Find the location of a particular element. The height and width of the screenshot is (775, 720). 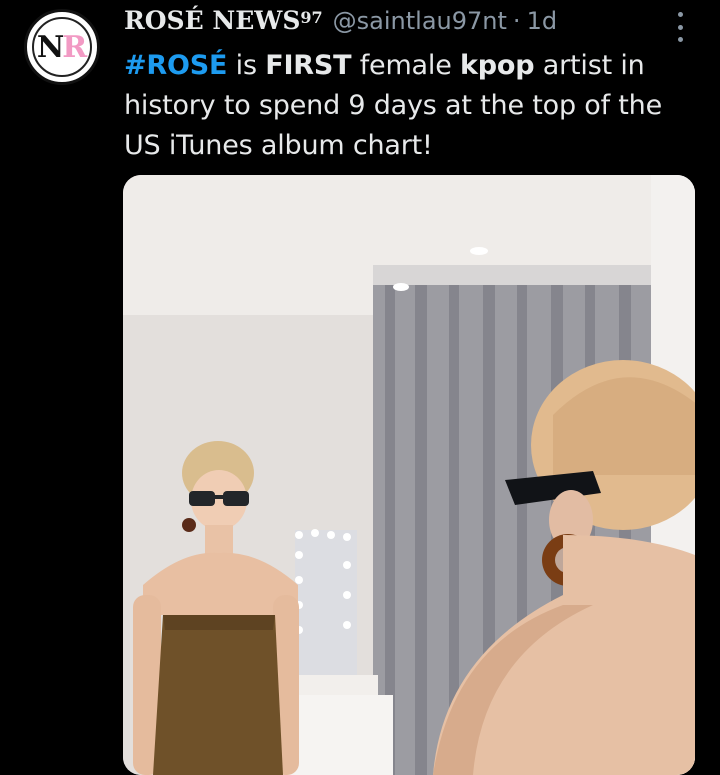

display-name: ROSÉ NEWS97 is located at coordinates (223, 20).